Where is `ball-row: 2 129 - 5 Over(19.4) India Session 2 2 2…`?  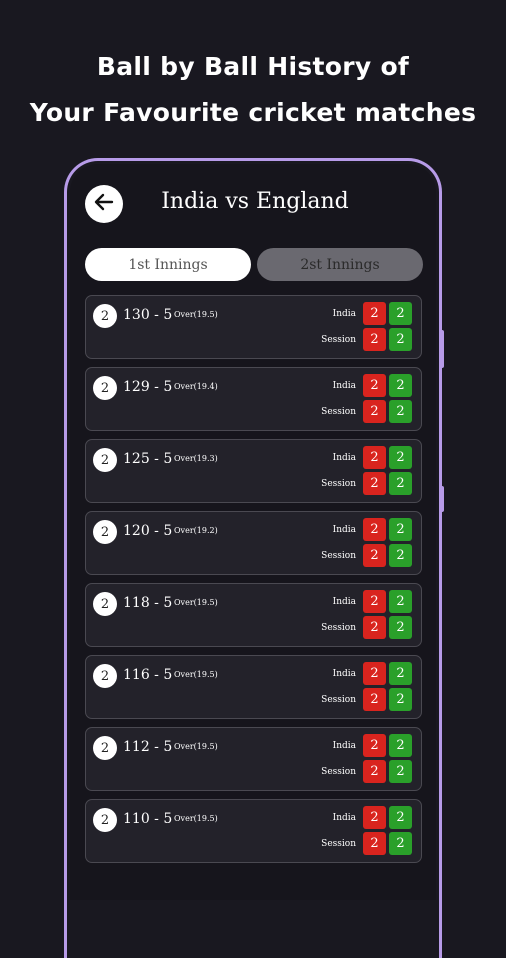 ball-row: 2 129 - 5 Over(19.4) India Session 2 2 2… is located at coordinates (253, 399).